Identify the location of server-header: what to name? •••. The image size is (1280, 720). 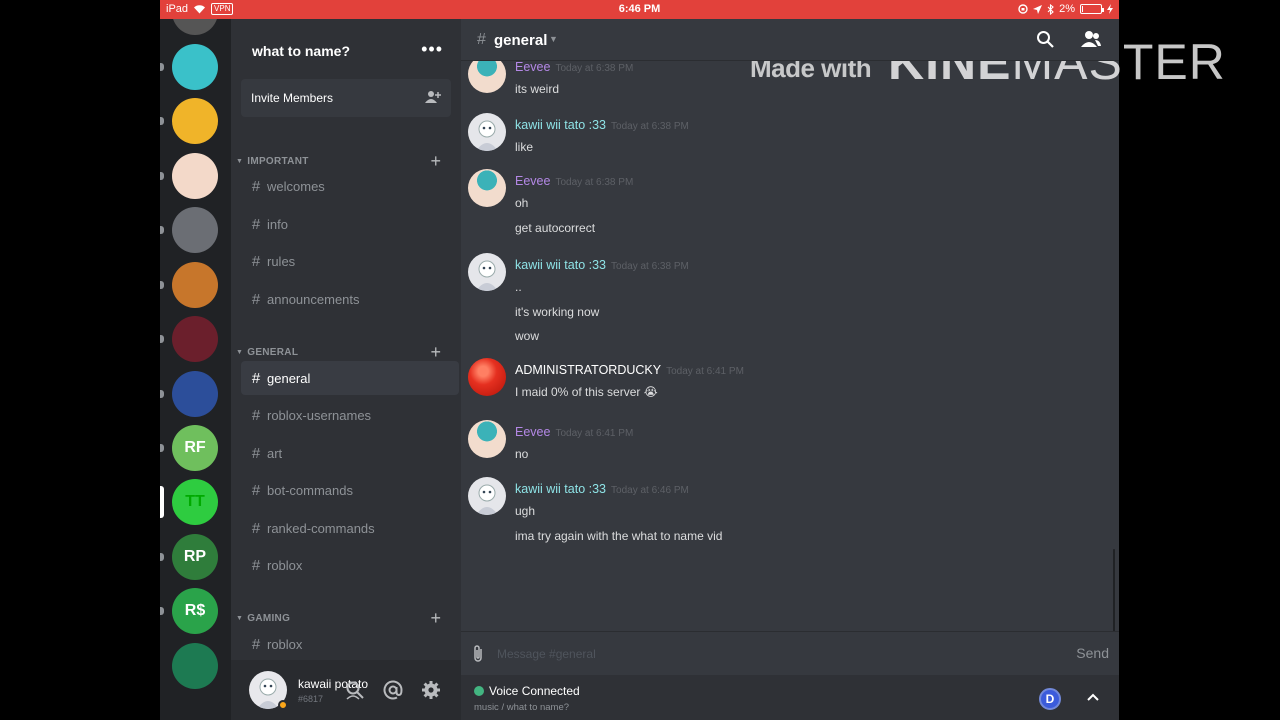
(346, 49).